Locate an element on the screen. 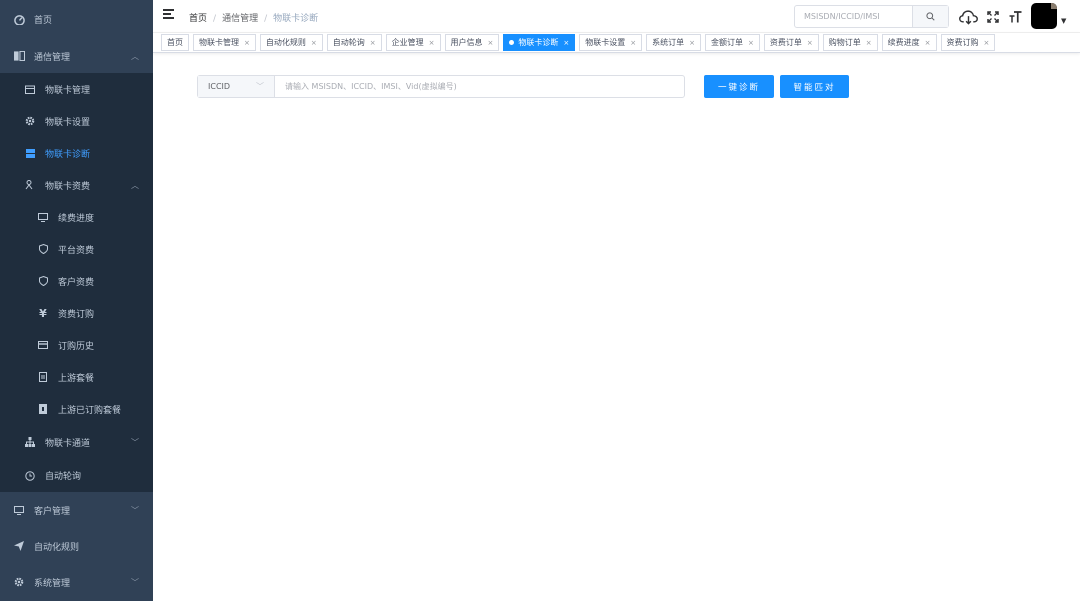 The width and height of the screenshot is (1080, 601). sidebar-item-card-settings: 物联卡设置 is located at coordinates (76, 121).